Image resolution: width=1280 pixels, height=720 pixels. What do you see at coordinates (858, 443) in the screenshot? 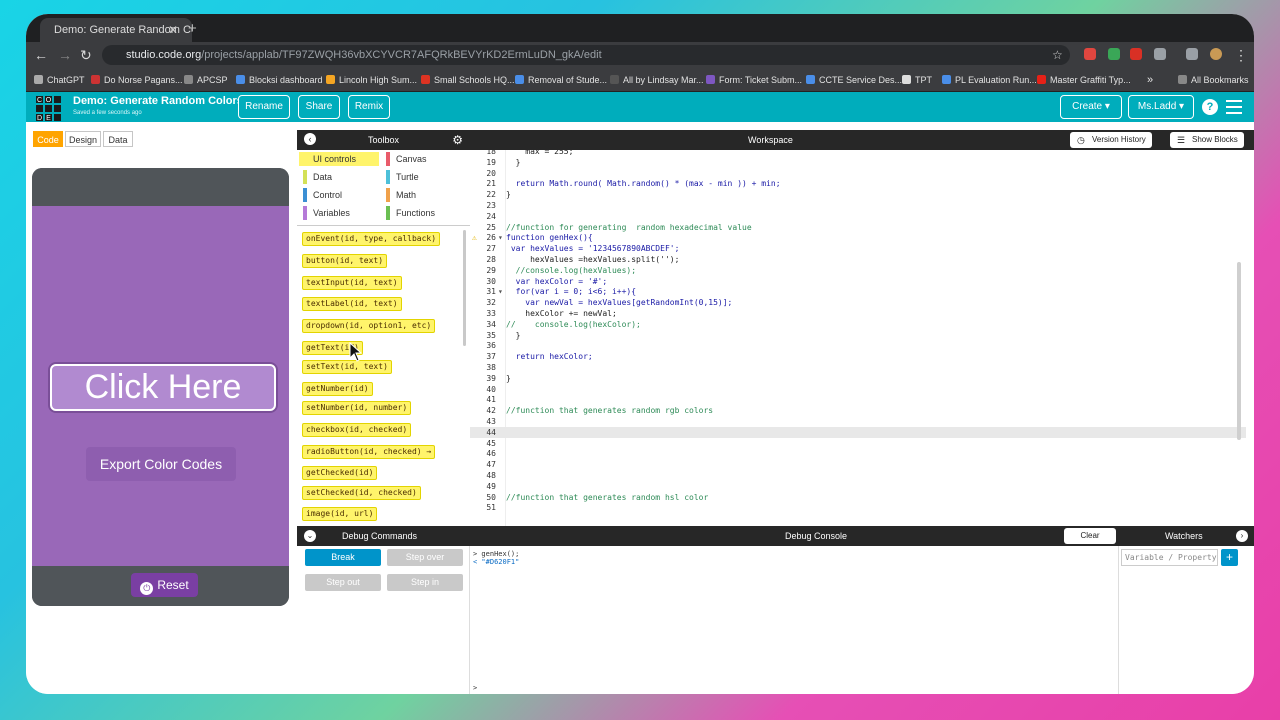
I see `code-line: 45` at bounding box center [858, 443].